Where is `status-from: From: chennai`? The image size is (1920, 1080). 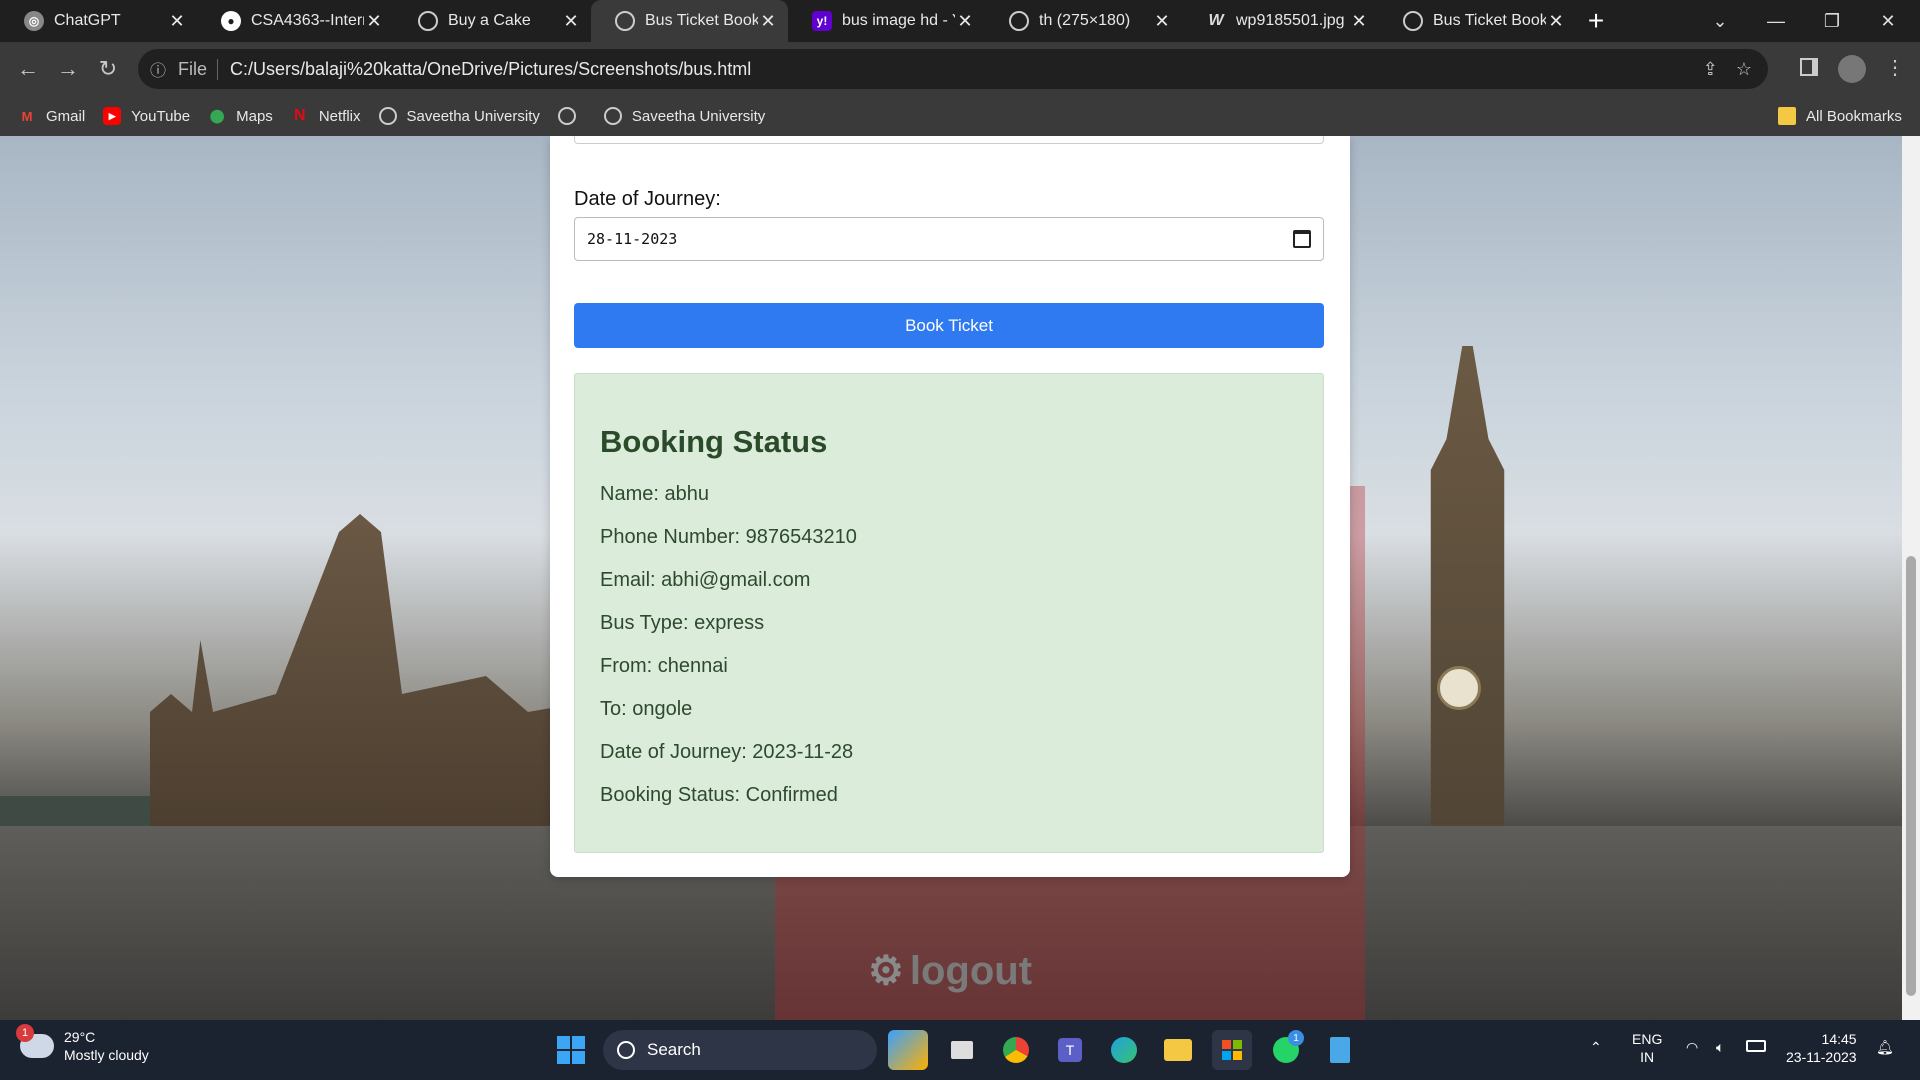
status-from: From: chennai is located at coordinates (664, 666).